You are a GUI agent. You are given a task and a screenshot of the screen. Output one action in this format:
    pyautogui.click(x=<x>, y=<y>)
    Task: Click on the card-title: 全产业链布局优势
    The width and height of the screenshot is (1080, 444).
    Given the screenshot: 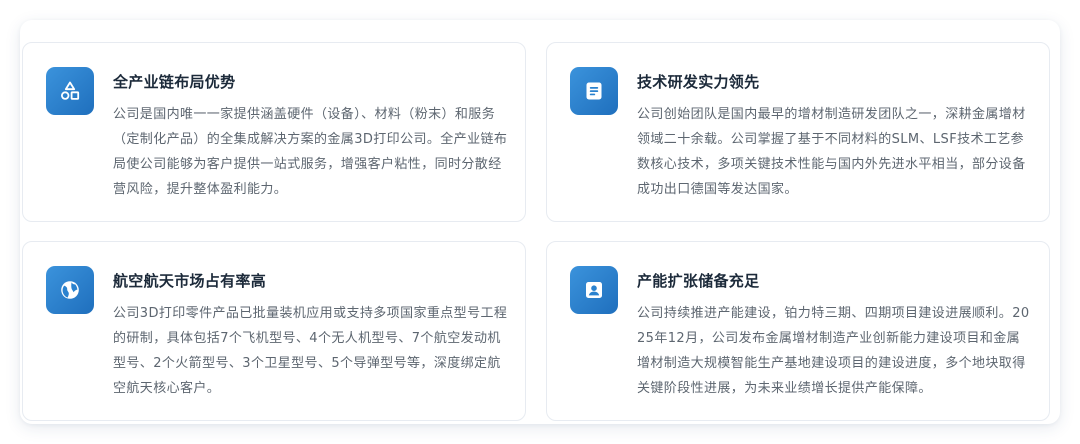 What is the action you would take?
    pyautogui.click(x=174, y=82)
    